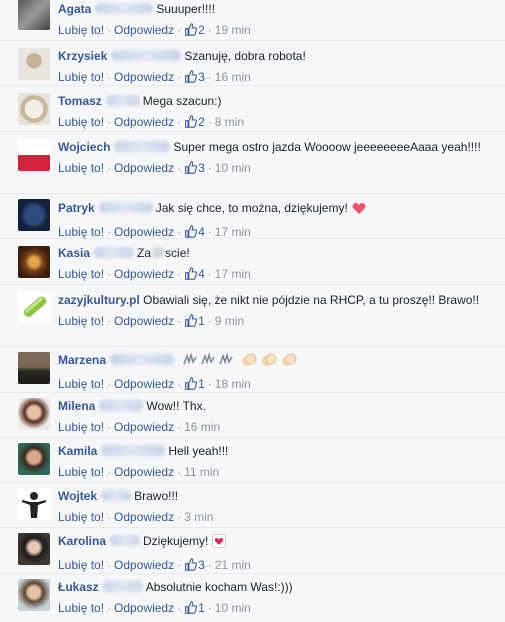  I want to click on timestamp: 3 min, so click(198, 517).